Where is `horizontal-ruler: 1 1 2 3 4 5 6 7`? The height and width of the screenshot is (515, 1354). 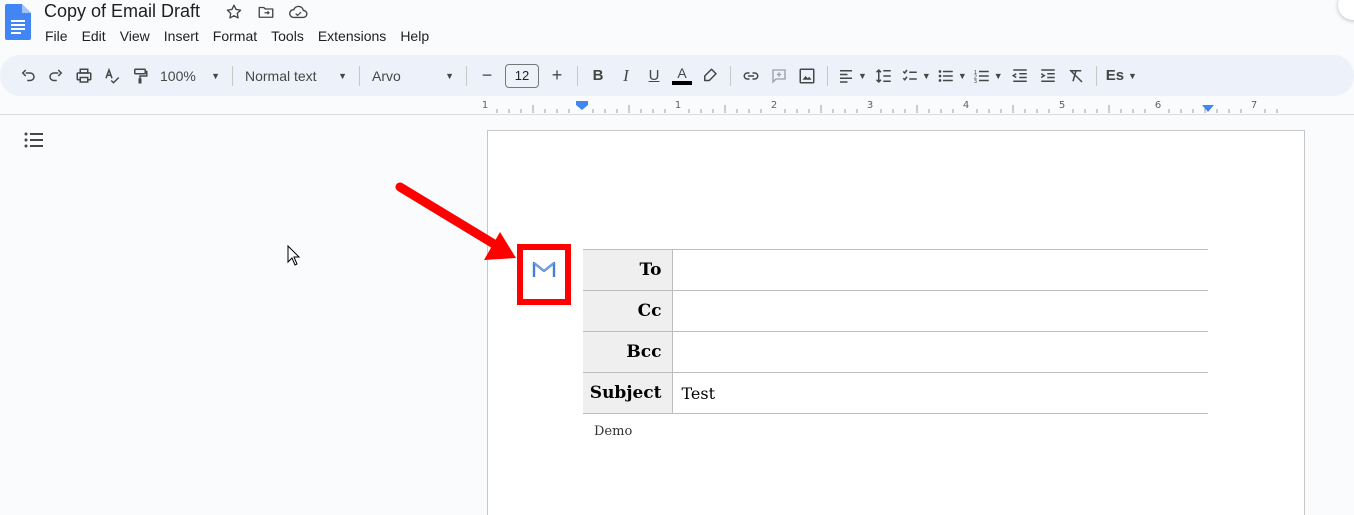 horizontal-ruler: 1 1 2 3 4 5 6 7 is located at coordinates (895, 106).